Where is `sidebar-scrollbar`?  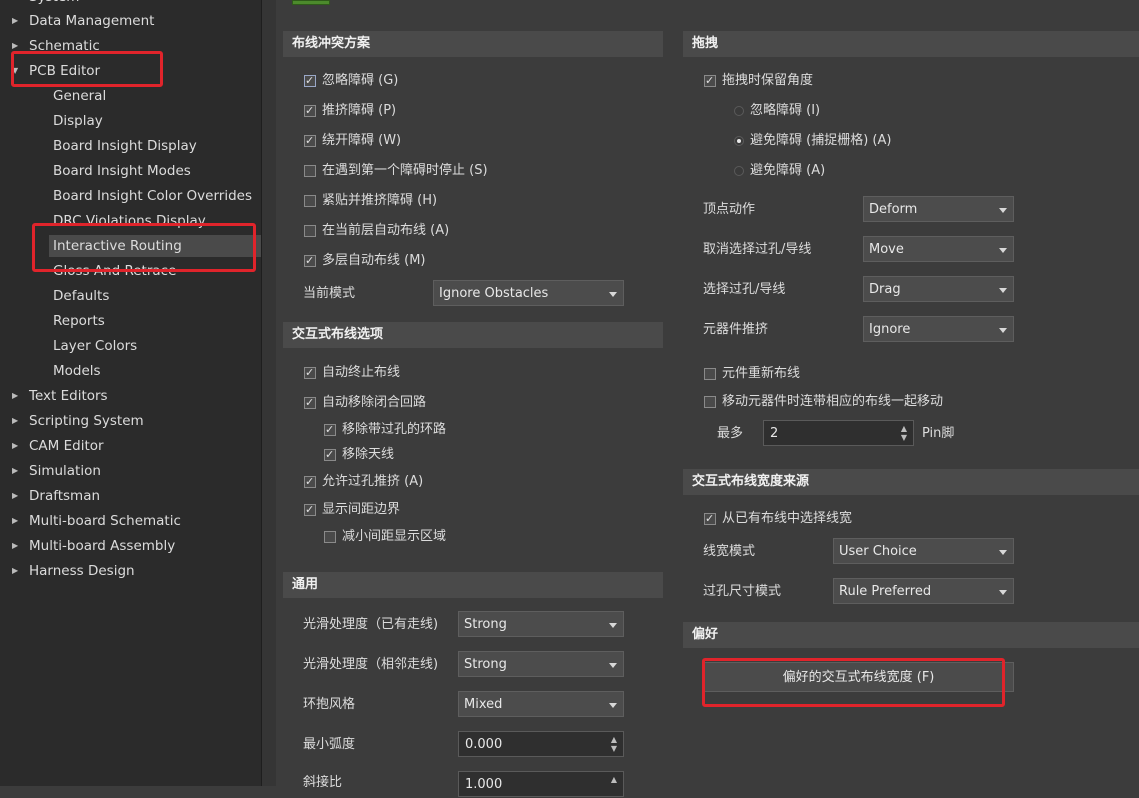
sidebar-scrollbar is located at coordinates (269, 393).